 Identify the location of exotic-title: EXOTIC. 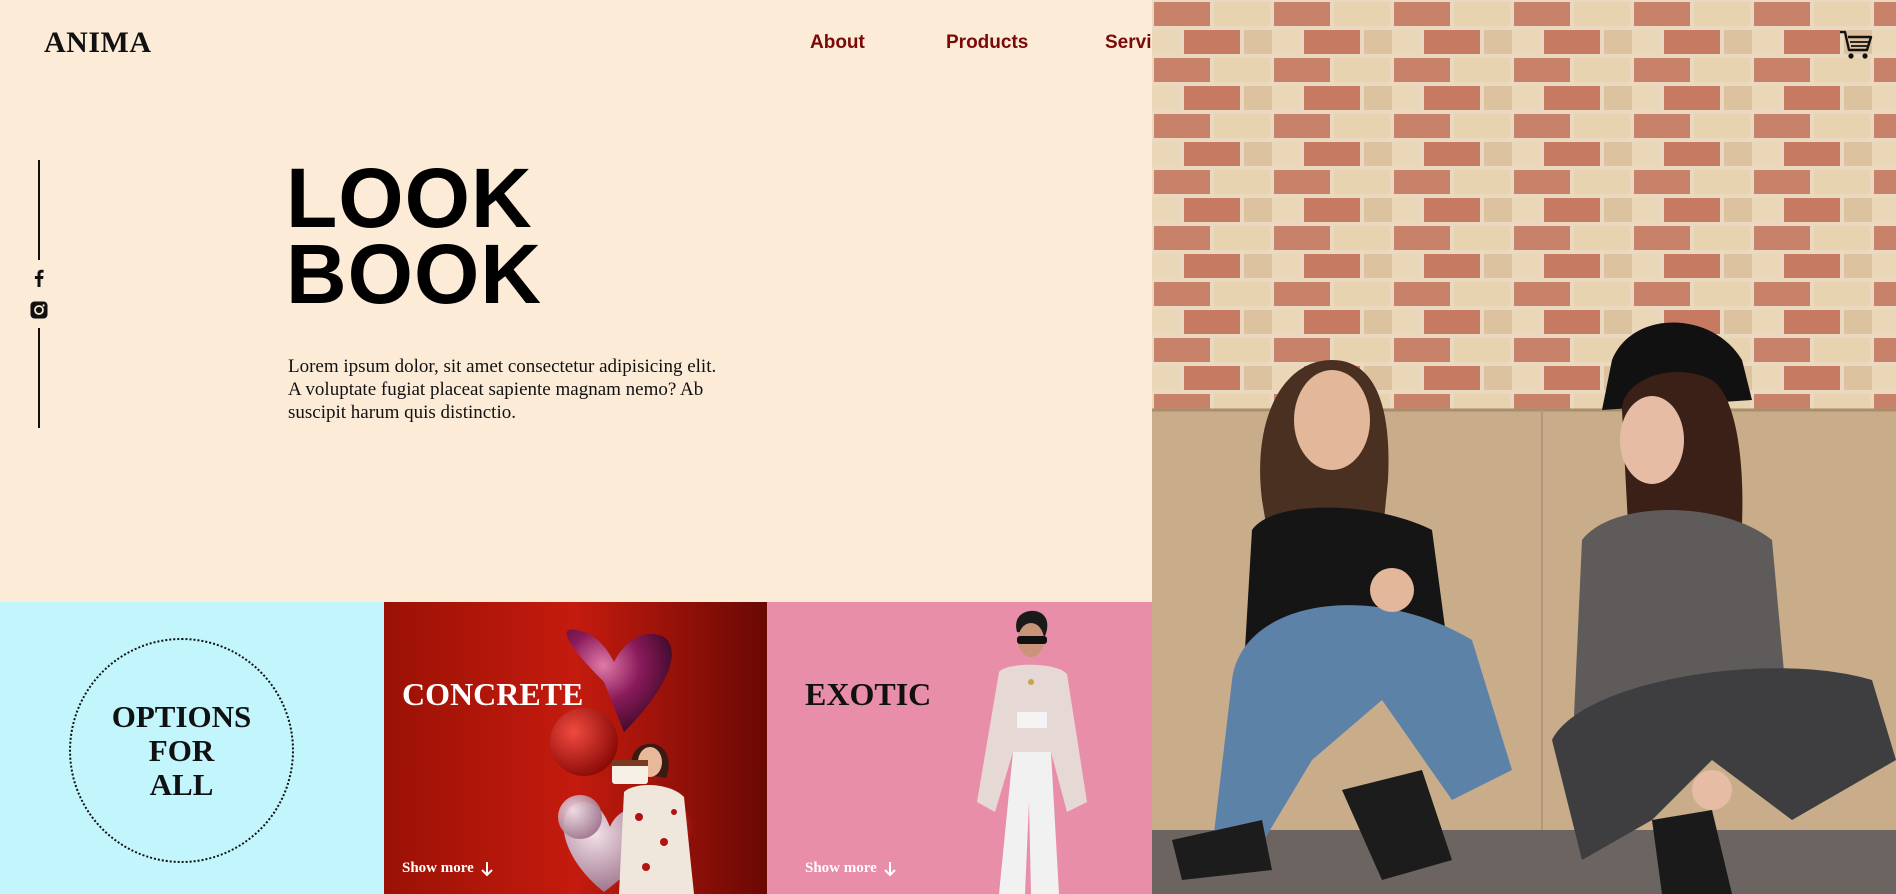
(868, 694).